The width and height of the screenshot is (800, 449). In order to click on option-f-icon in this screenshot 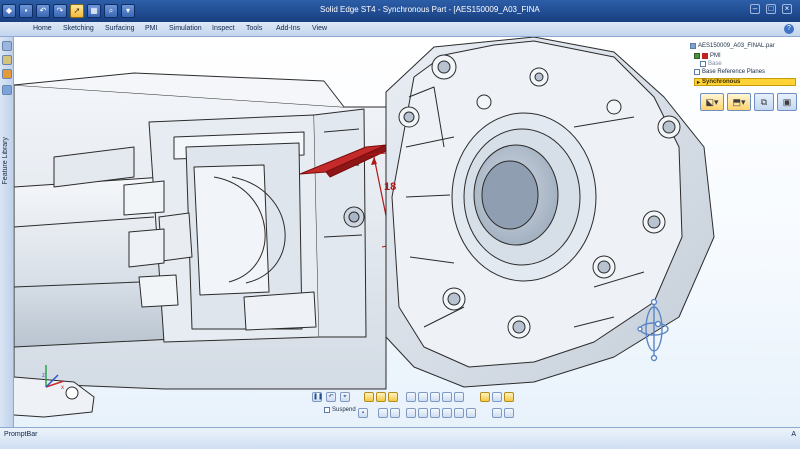, I will do `click(447, 413)`.